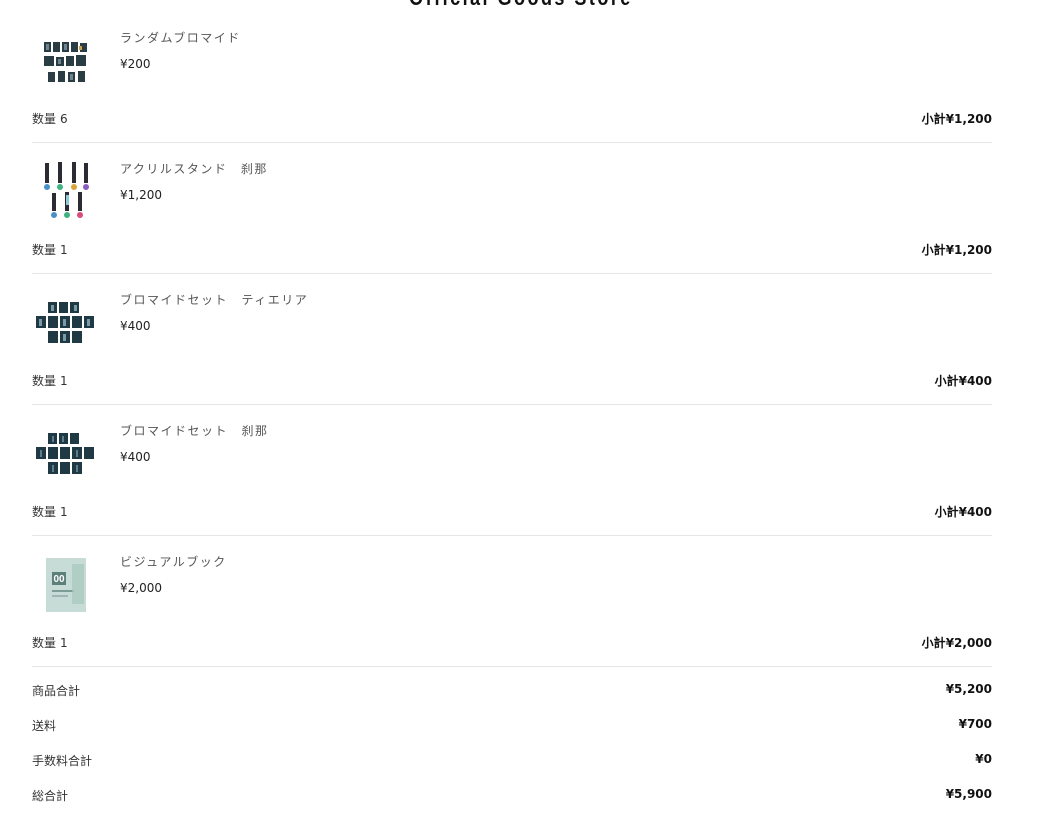  I want to click on random-bromide-thumbnail, so click(64, 60).